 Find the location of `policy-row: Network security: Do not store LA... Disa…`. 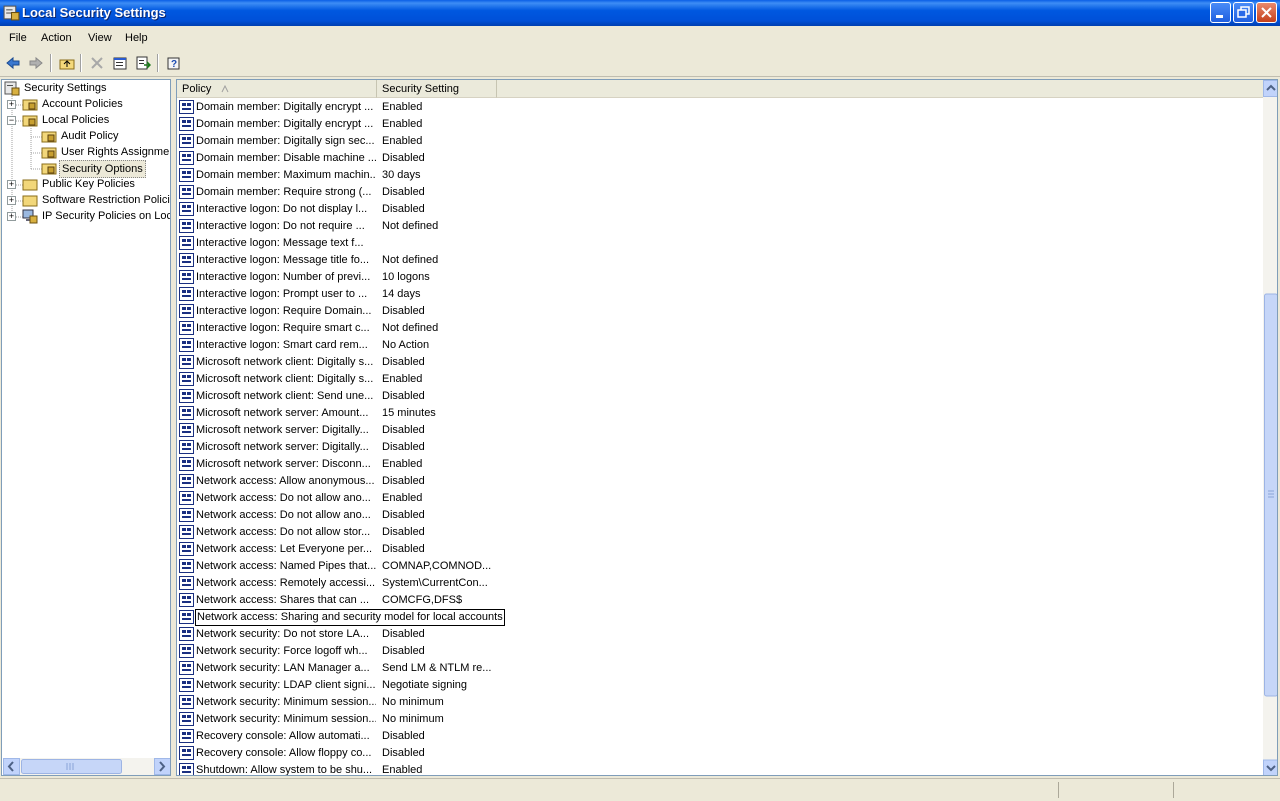

policy-row: Network security: Do not store LA... Disa… is located at coordinates (719, 634).